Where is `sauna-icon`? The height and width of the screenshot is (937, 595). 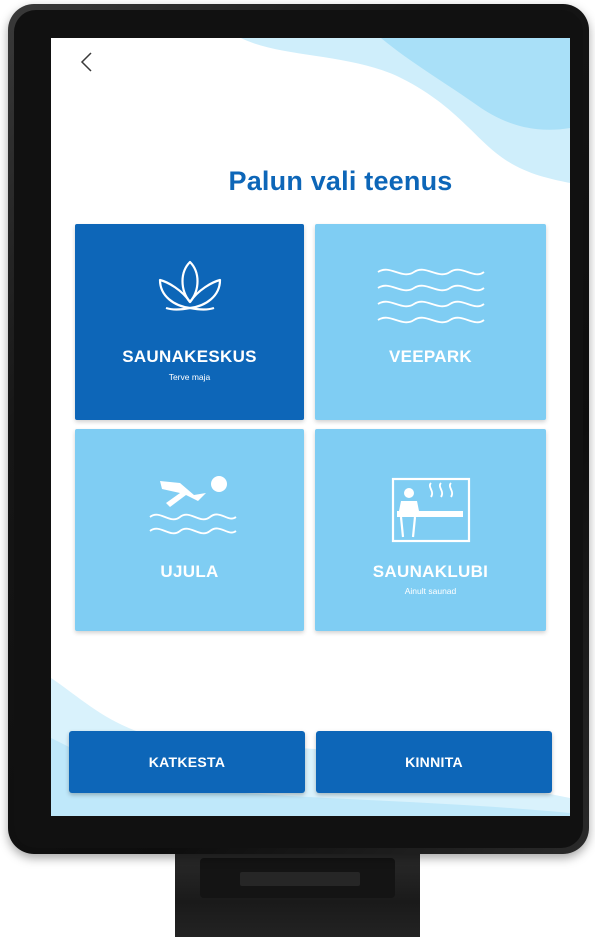 sauna-icon is located at coordinates (430, 510).